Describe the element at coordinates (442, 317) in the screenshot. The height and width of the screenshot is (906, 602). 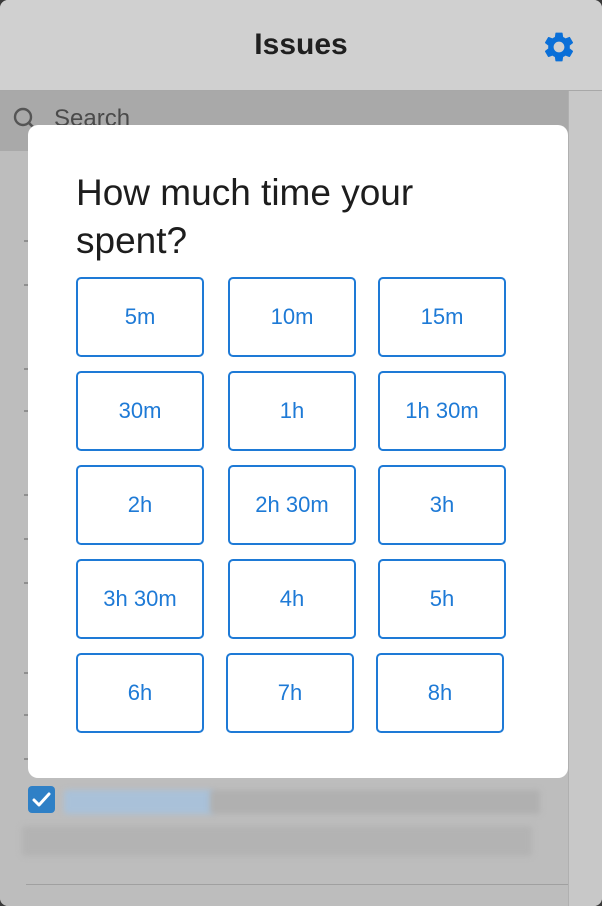
I see `time-option-button: 15m` at that location.